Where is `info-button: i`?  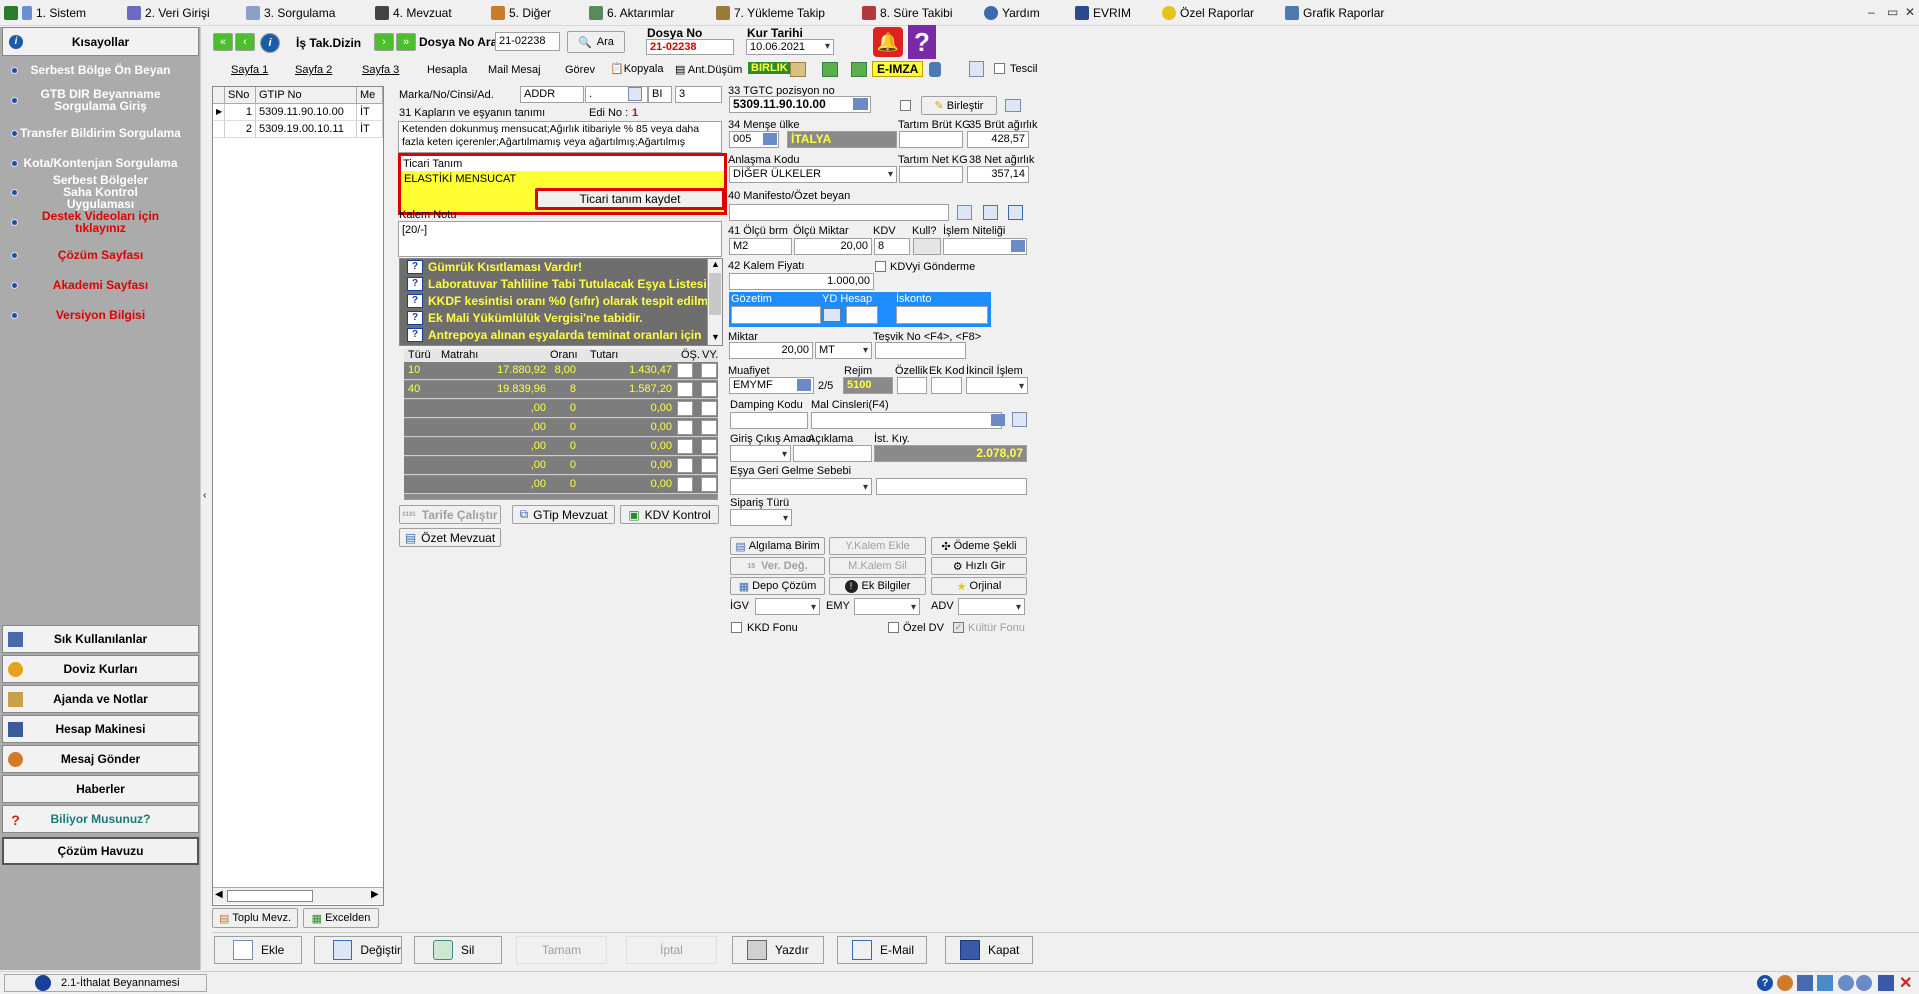 info-button: i is located at coordinates (270, 43).